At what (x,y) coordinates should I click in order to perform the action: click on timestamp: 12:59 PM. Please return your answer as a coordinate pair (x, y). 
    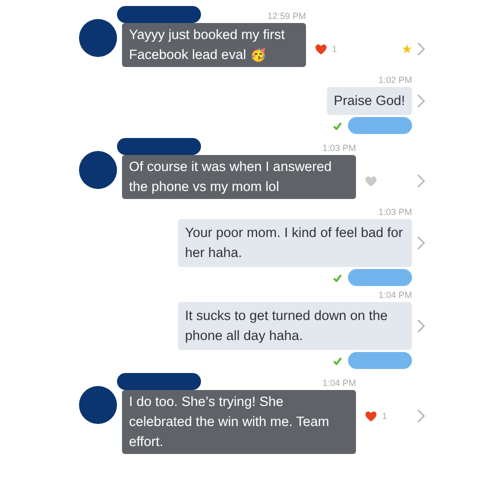
    Looking at the image, I should click on (286, 16).